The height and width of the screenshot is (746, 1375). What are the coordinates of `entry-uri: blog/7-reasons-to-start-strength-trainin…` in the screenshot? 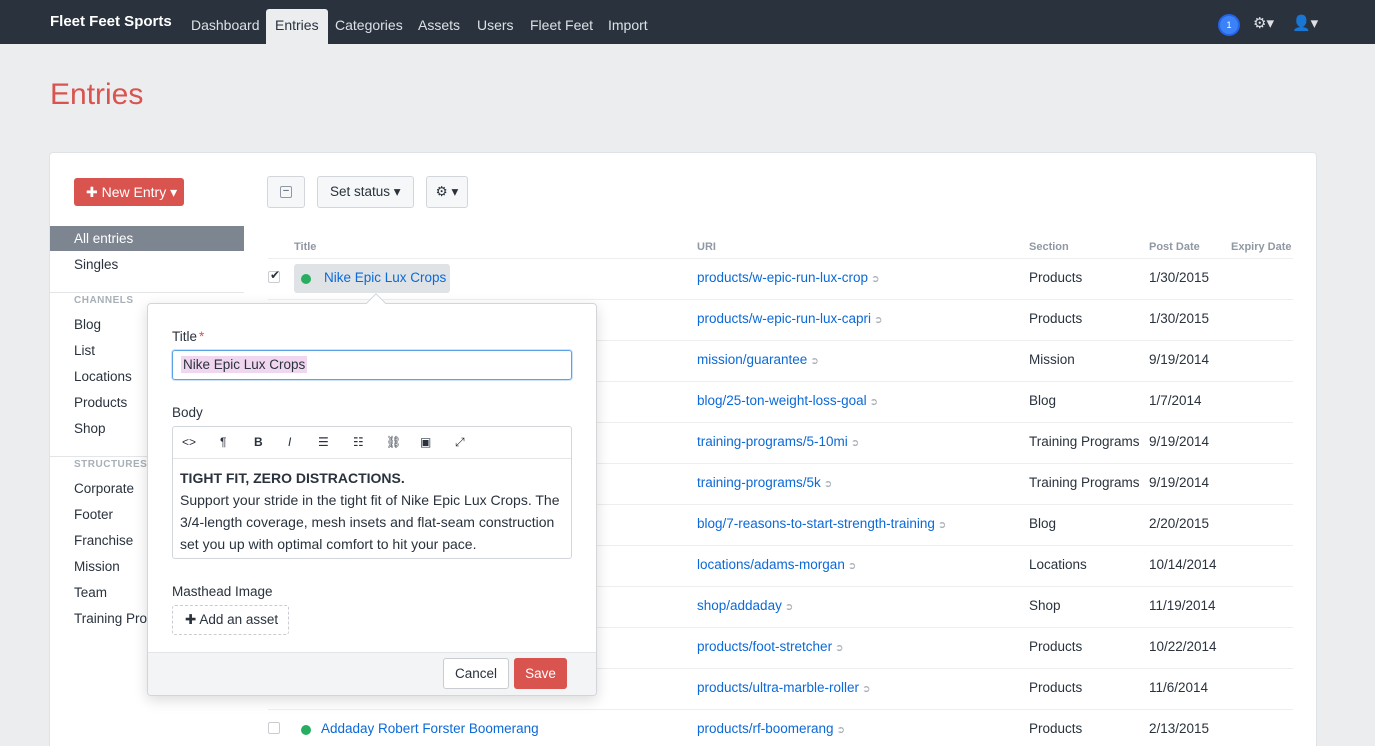 It's located at (821, 523).